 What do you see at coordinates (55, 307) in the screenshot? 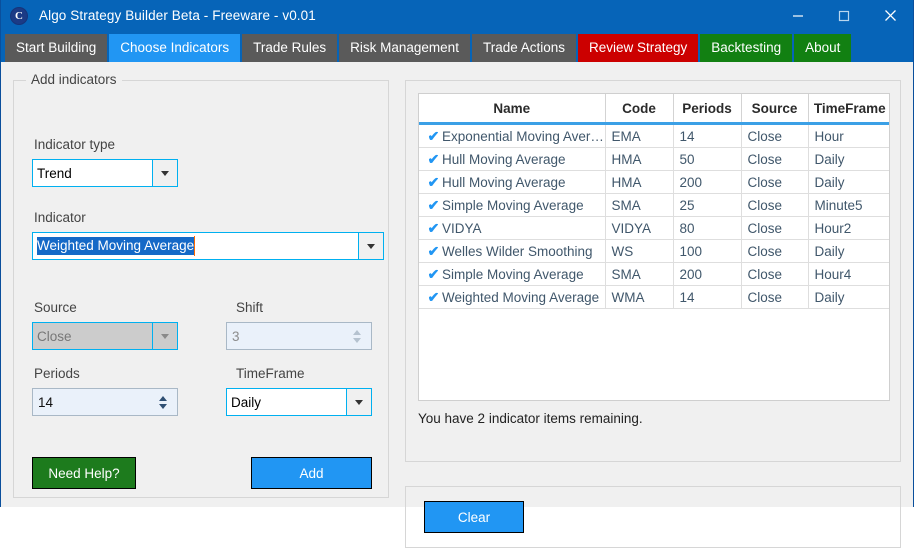
I see `source-label: Source` at bounding box center [55, 307].